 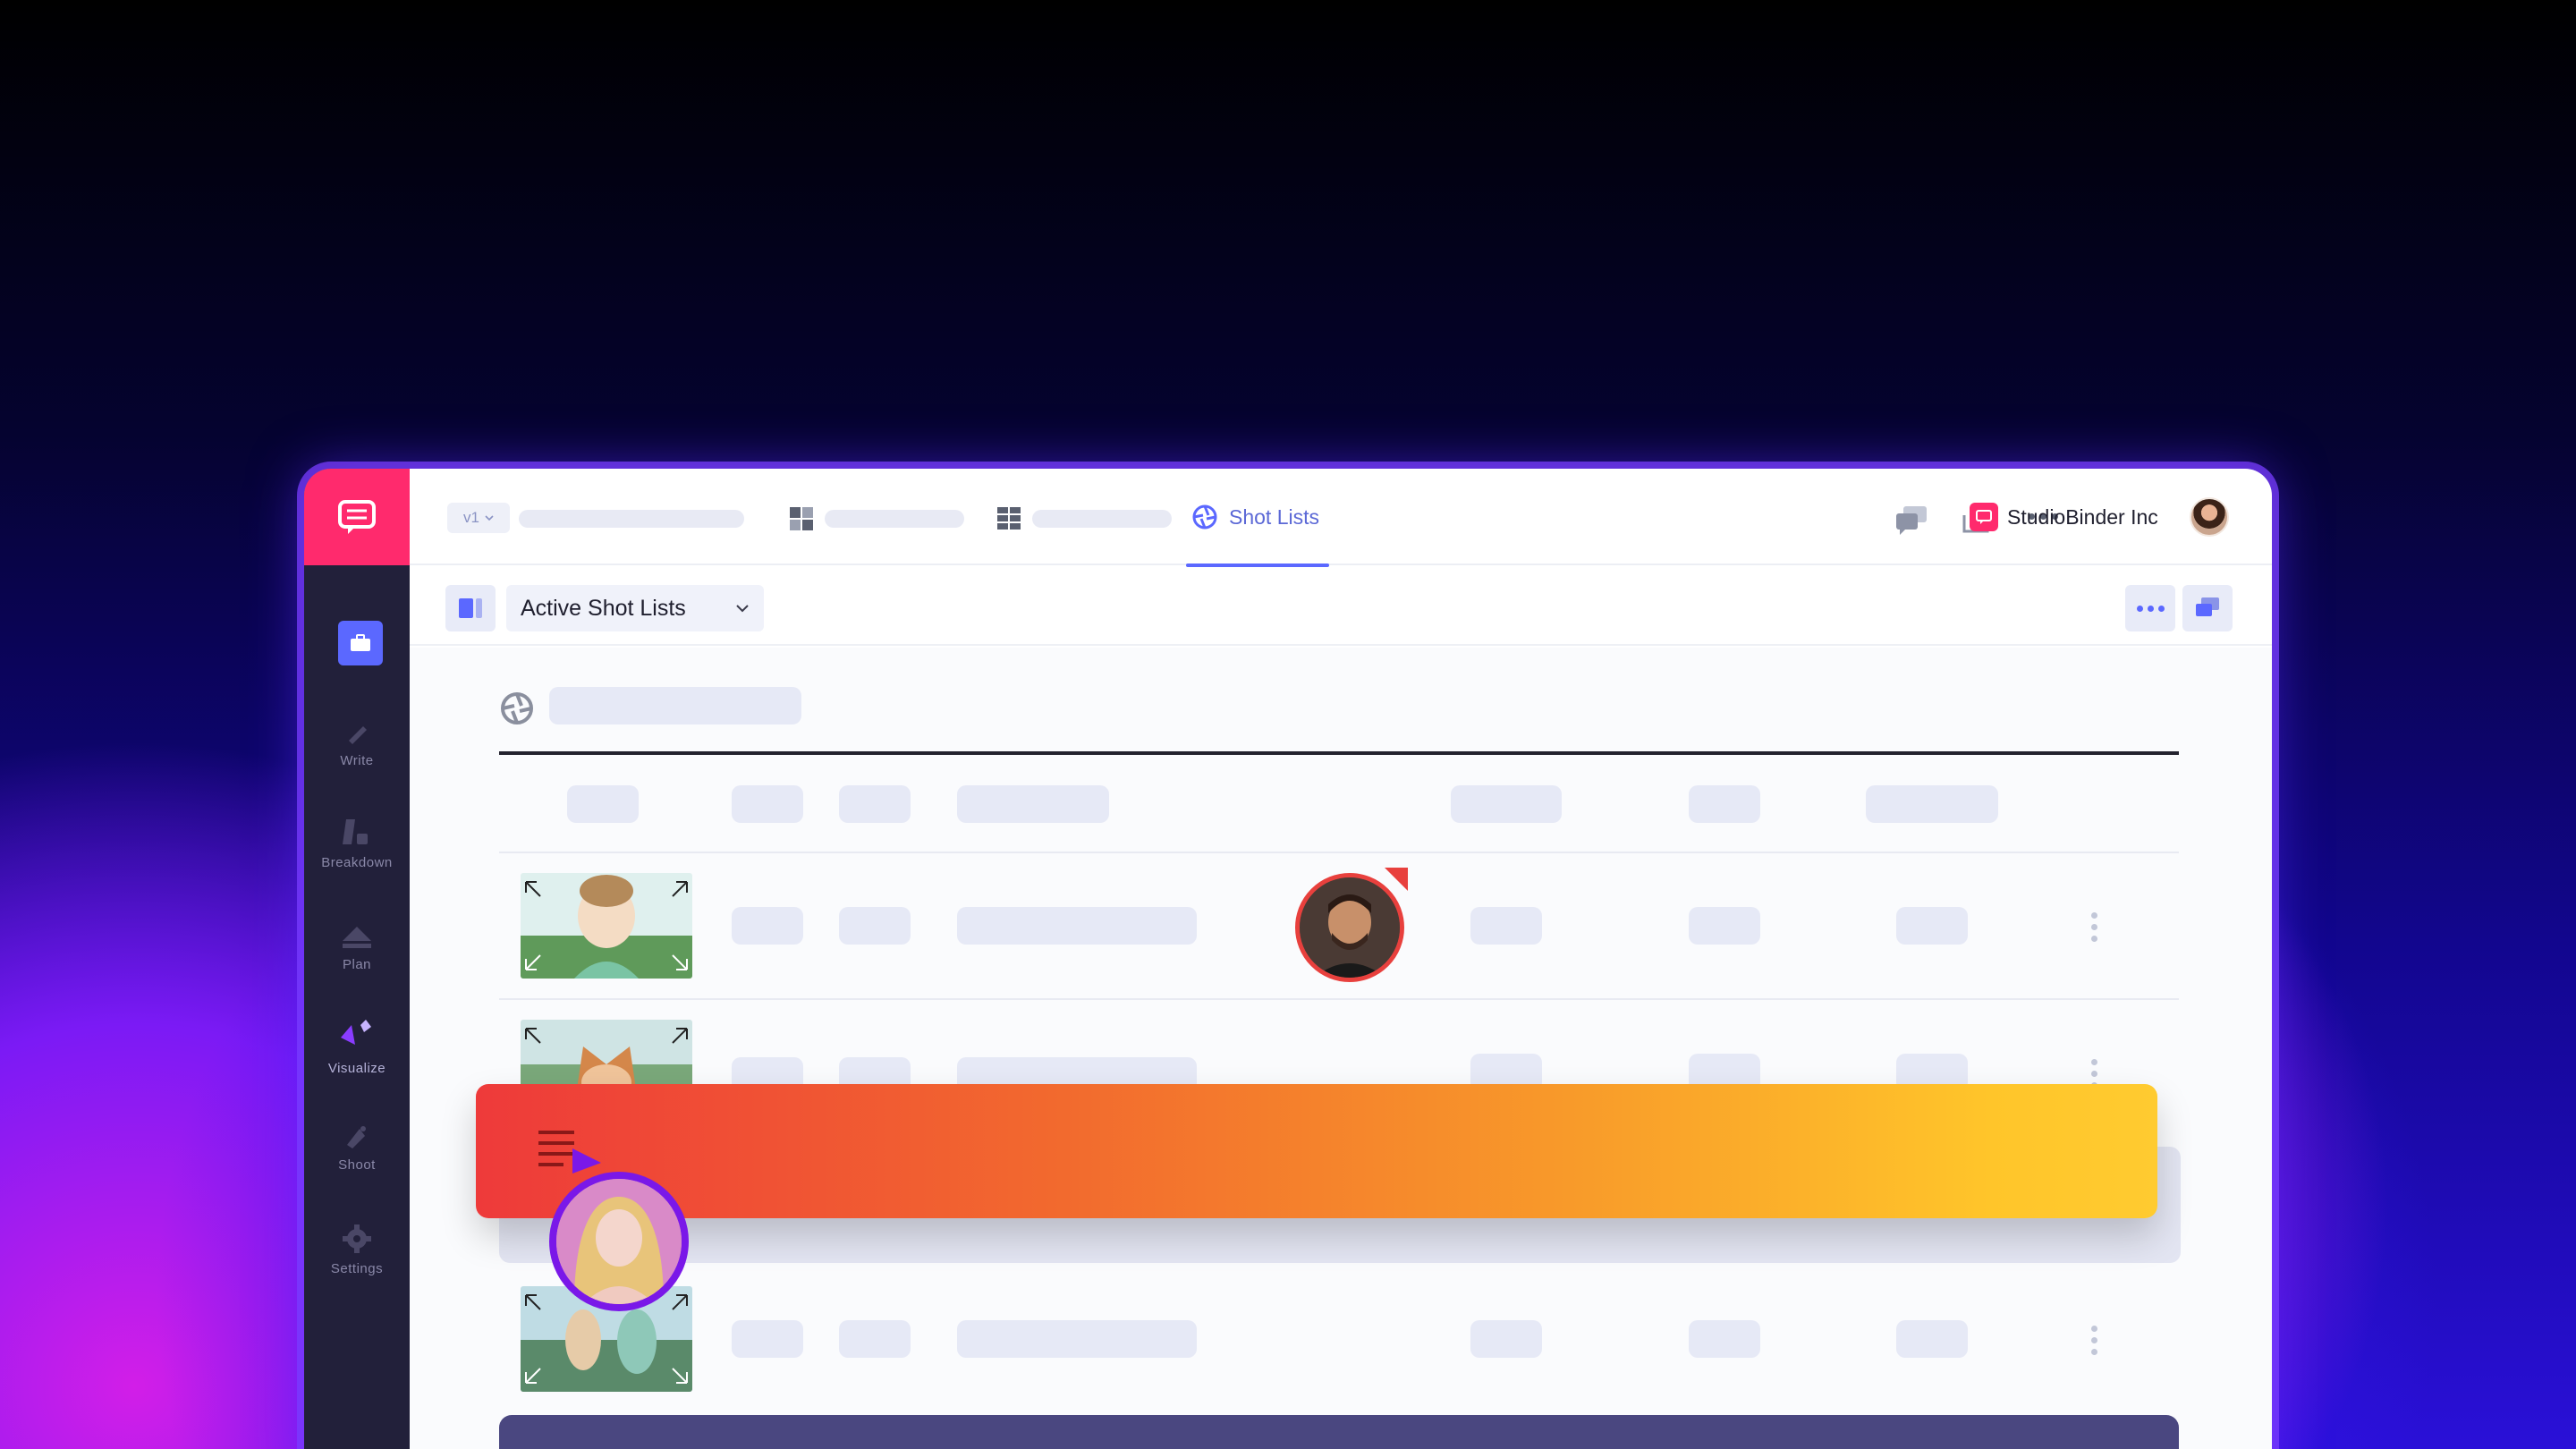 I want to click on company-name: StudioBinder Inc, so click(x=2082, y=516).